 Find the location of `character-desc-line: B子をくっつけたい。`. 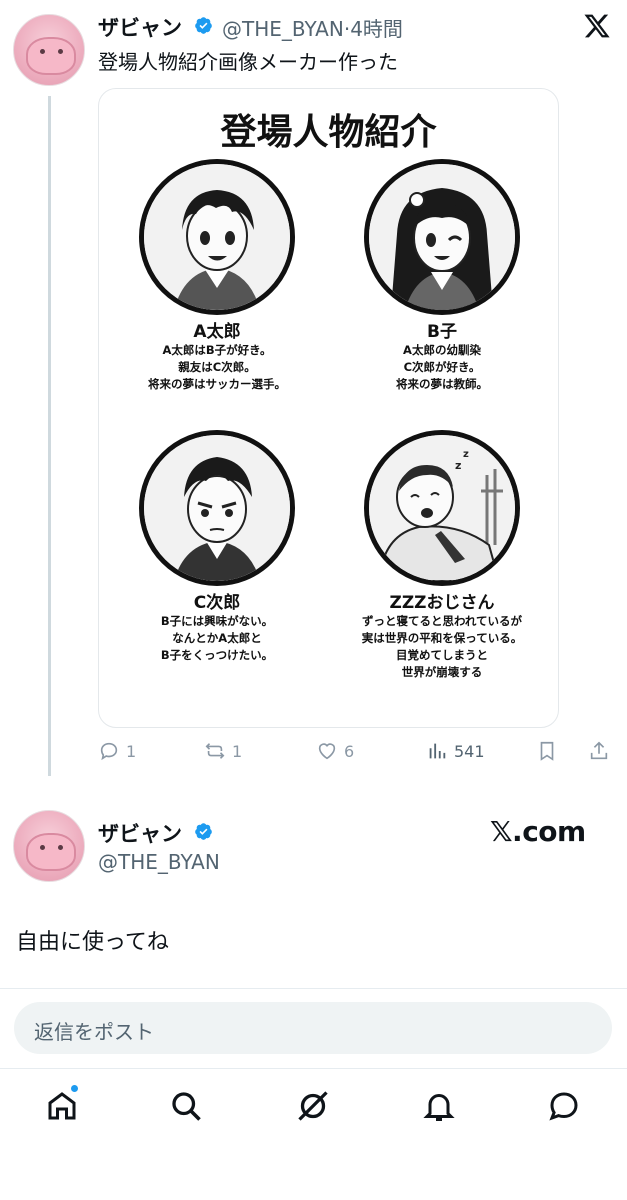

character-desc-line: B子をくっつけたい。 is located at coordinates (217, 655).